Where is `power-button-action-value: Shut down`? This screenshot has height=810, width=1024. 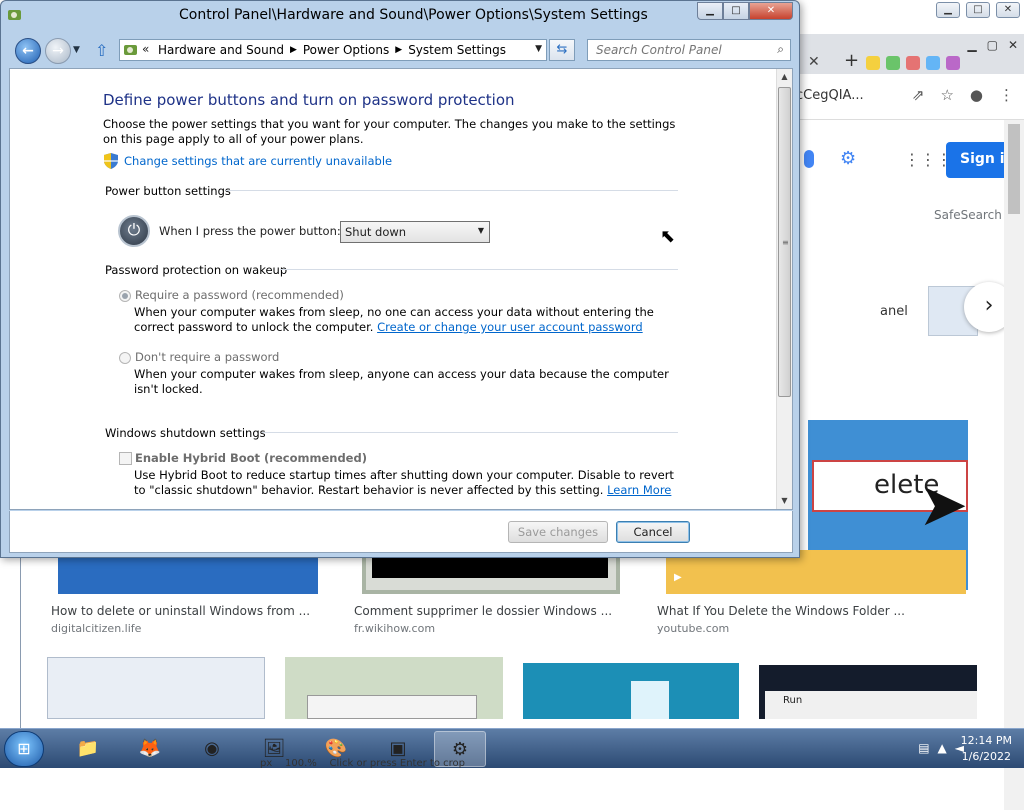 power-button-action-value: Shut down is located at coordinates (376, 232).